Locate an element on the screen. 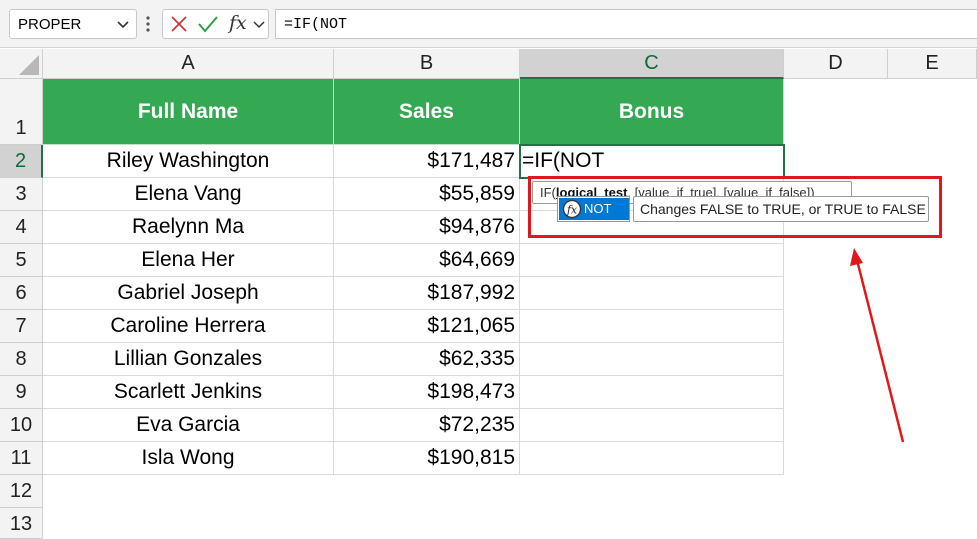 The height and width of the screenshot is (539, 977). name-cell: Caroline Herrera is located at coordinates (188, 326).